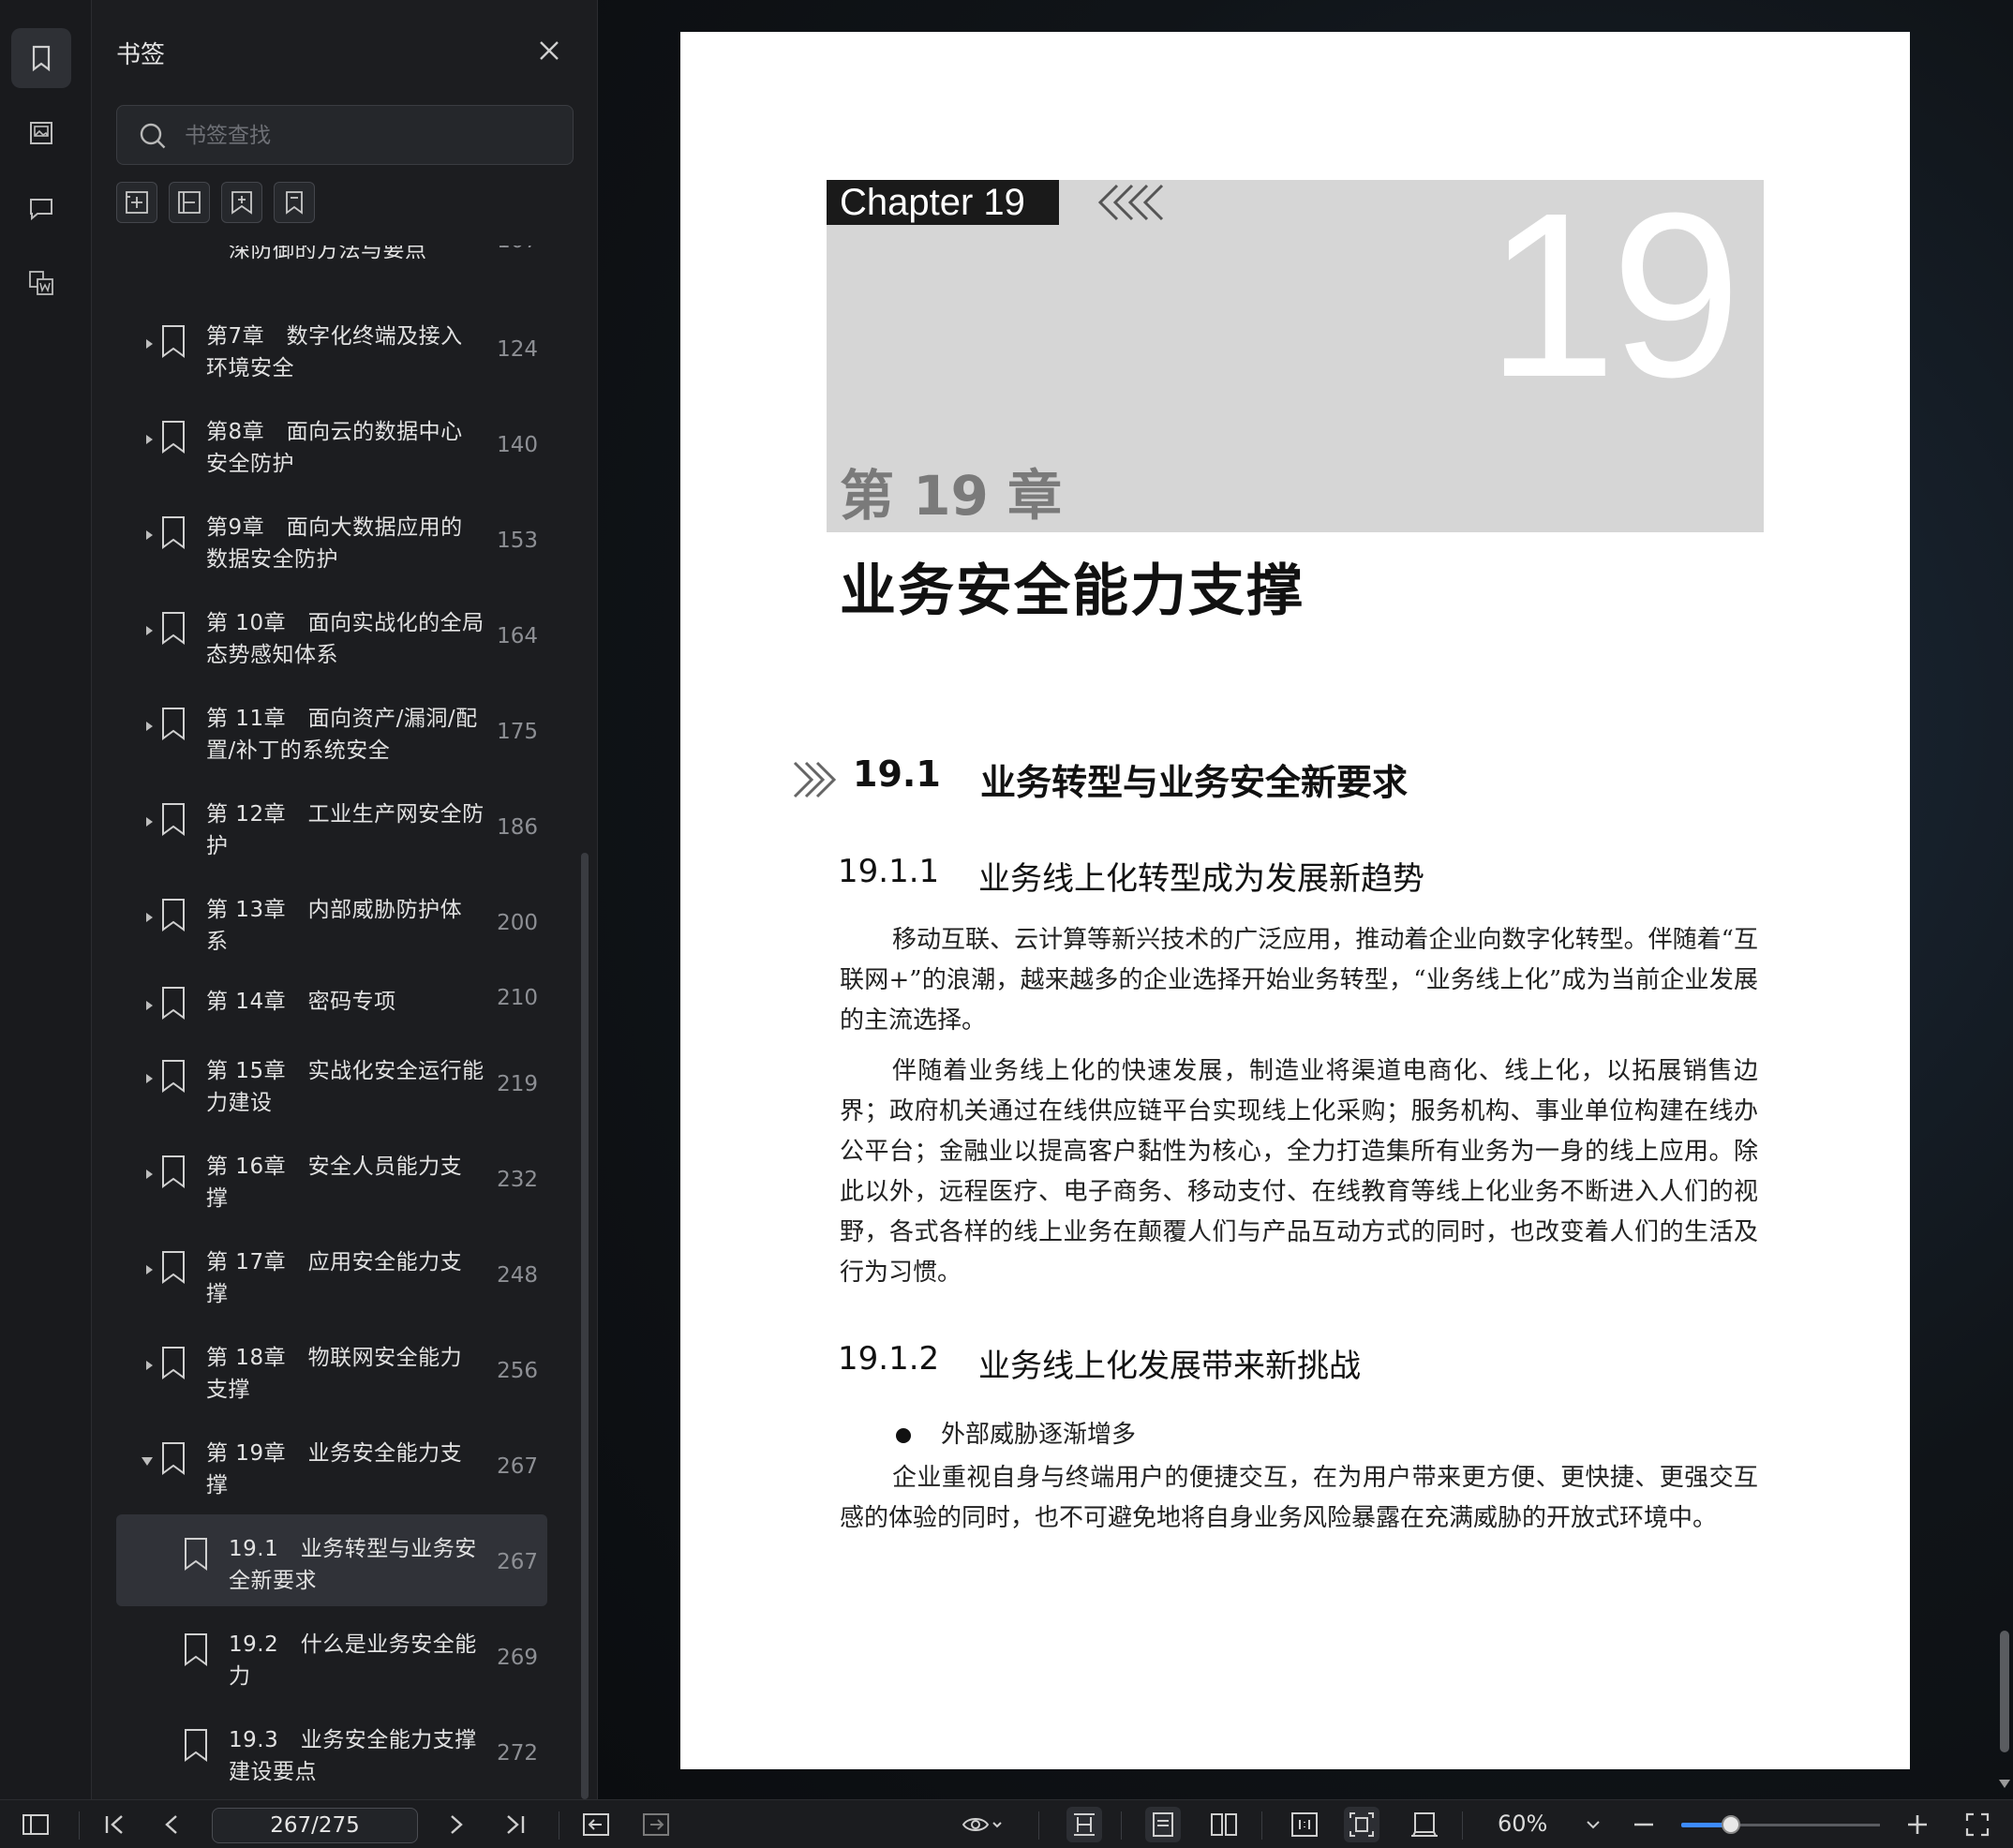  I want to click on section-number: 19.1, so click(897, 774).